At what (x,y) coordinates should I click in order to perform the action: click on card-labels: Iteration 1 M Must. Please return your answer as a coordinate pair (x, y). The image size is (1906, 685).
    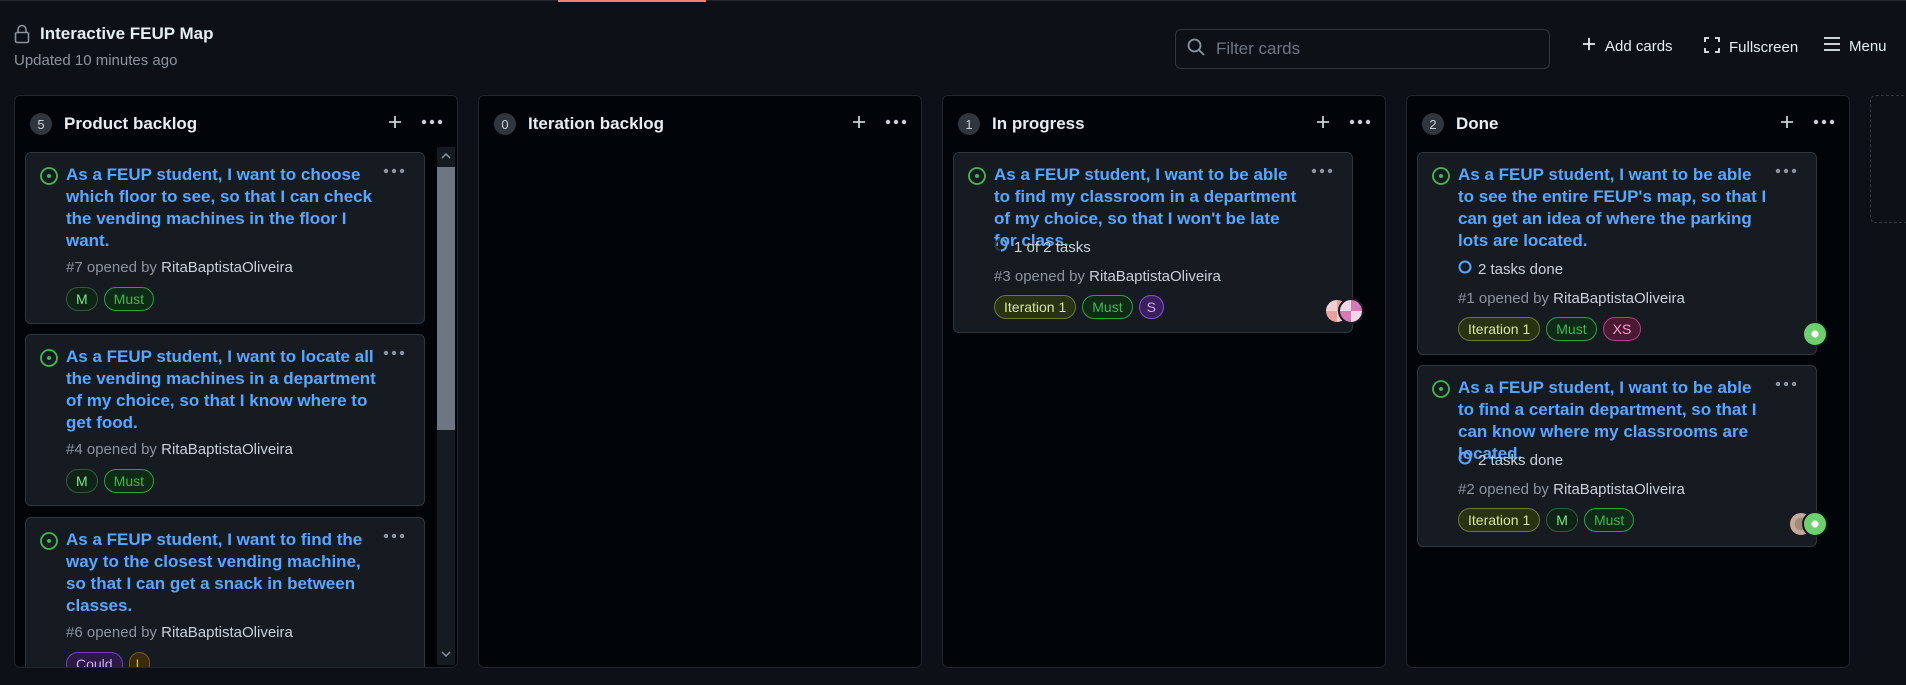
    Looking at the image, I should click on (1546, 520).